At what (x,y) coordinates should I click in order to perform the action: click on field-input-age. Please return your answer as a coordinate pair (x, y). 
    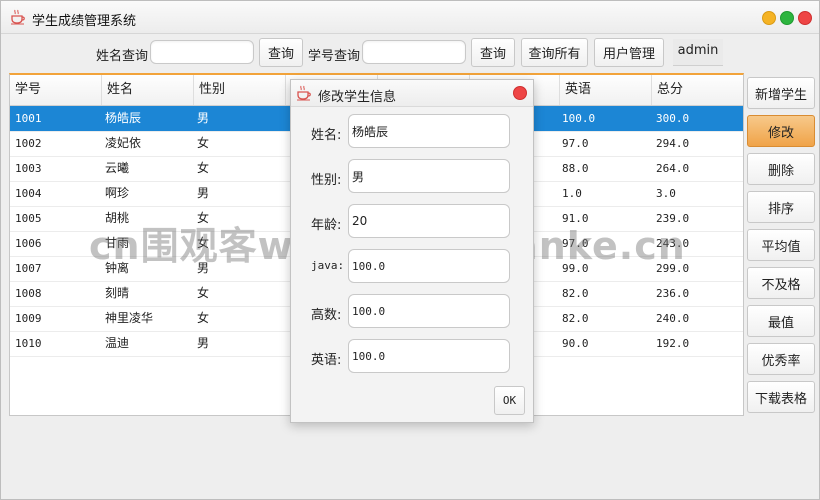
    Looking at the image, I should click on (429, 221).